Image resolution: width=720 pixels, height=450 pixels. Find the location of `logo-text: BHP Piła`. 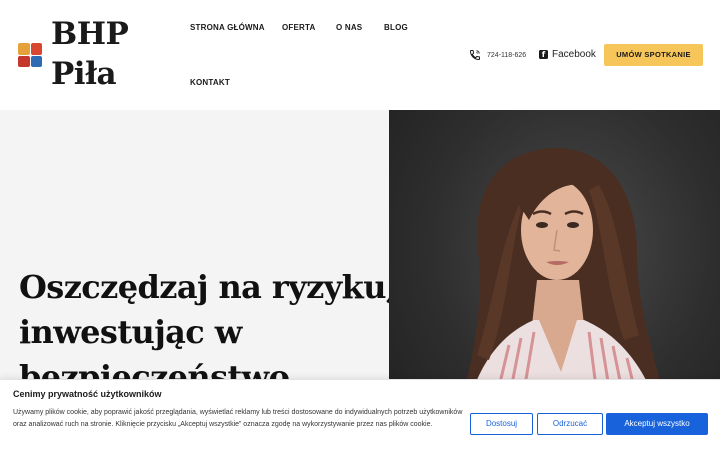

logo-text: BHP Piła is located at coordinates (90, 54).